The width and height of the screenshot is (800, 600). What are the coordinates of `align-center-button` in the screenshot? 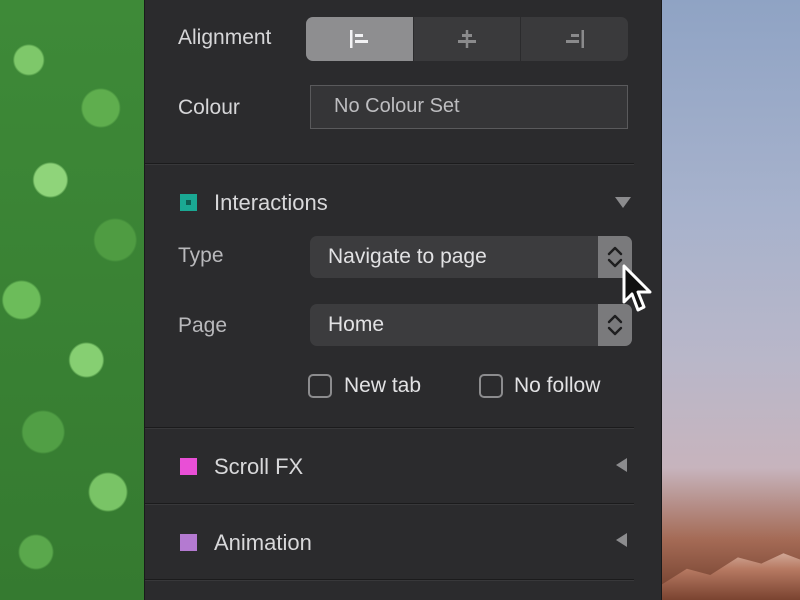 It's located at (466, 39).